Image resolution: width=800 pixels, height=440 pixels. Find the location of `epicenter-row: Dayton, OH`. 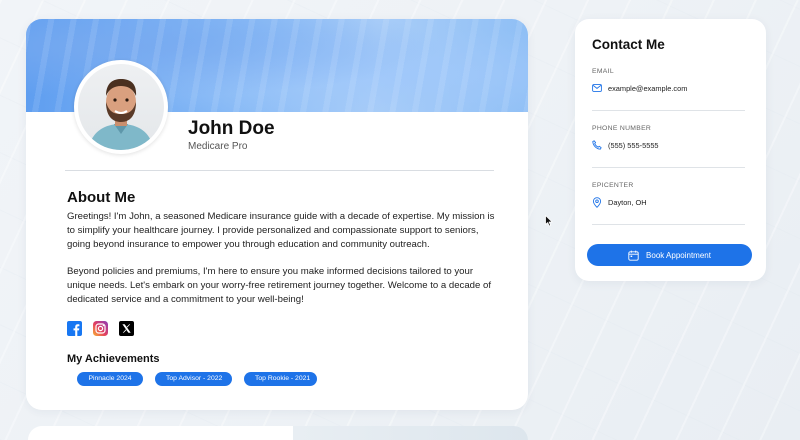

epicenter-row: Dayton, OH is located at coordinates (619, 202).